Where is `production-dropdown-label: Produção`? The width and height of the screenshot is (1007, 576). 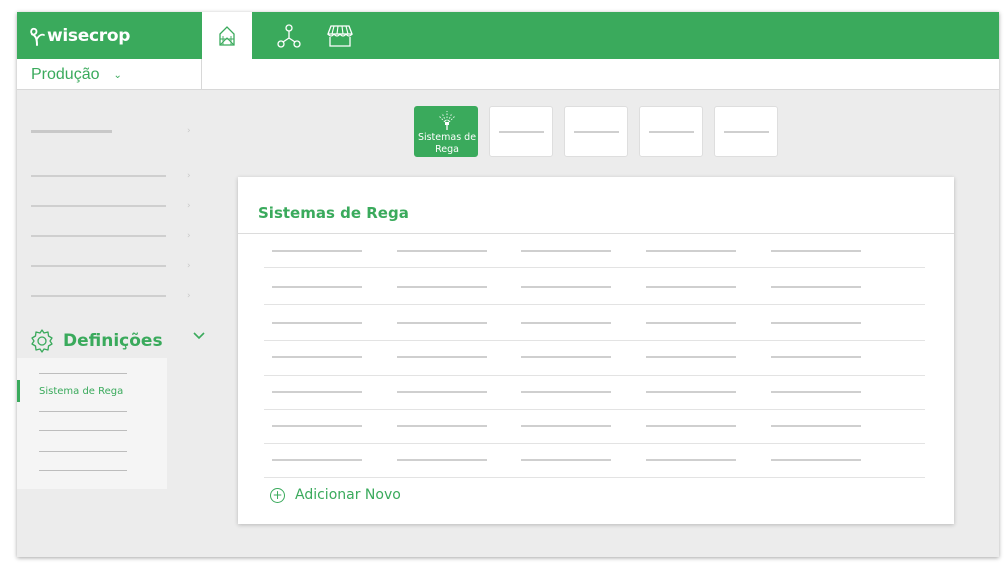 production-dropdown-label: Produção is located at coordinates (65, 74).